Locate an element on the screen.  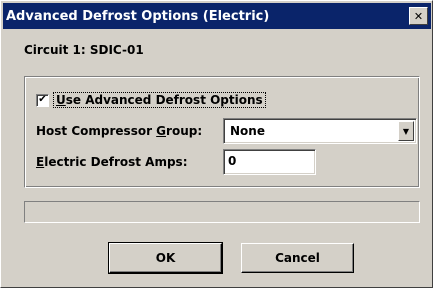
dropdown-button: ▼ is located at coordinates (406, 131).